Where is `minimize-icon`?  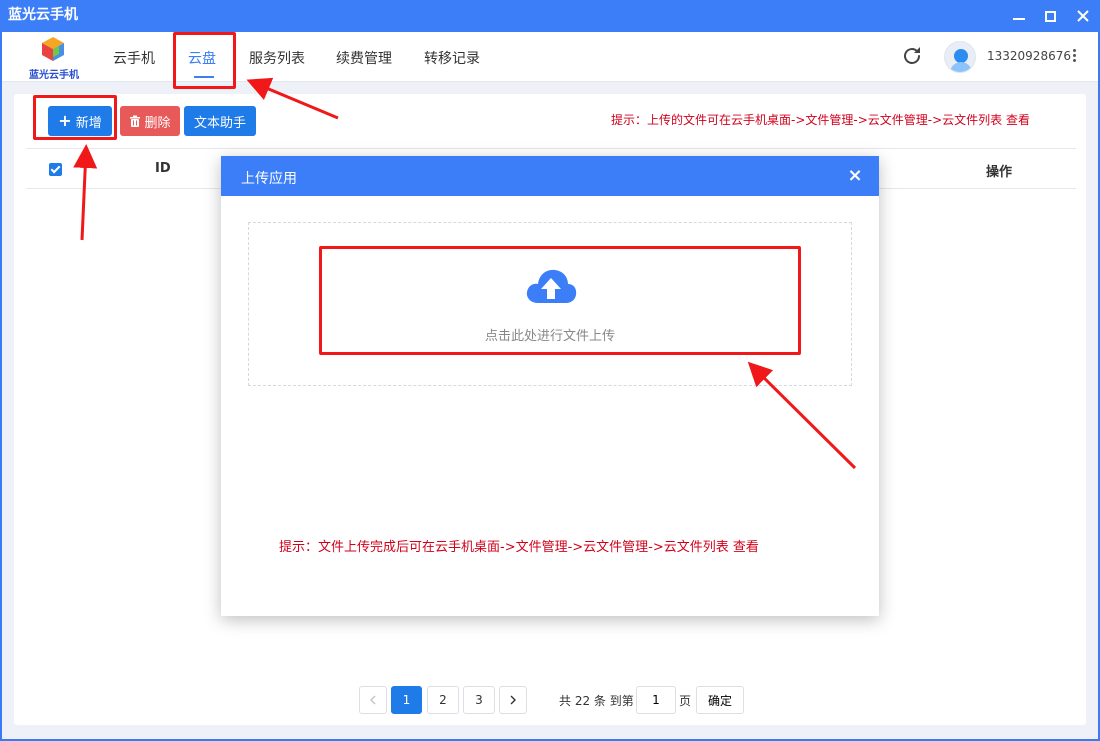 minimize-icon is located at coordinates (1019, 19).